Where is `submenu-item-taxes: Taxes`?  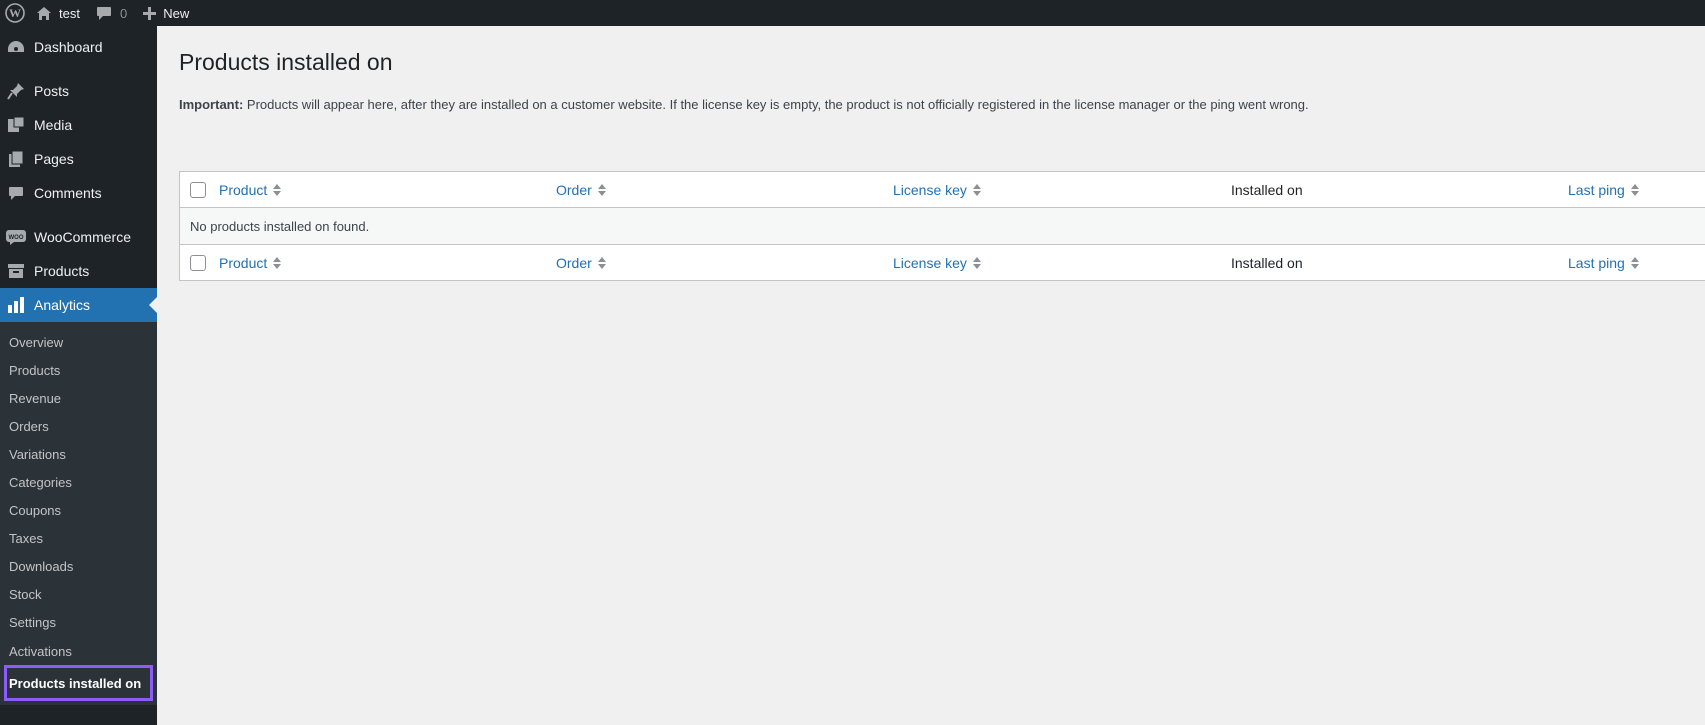
submenu-item-taxes: Taxes is located at coordinates (78, 539).